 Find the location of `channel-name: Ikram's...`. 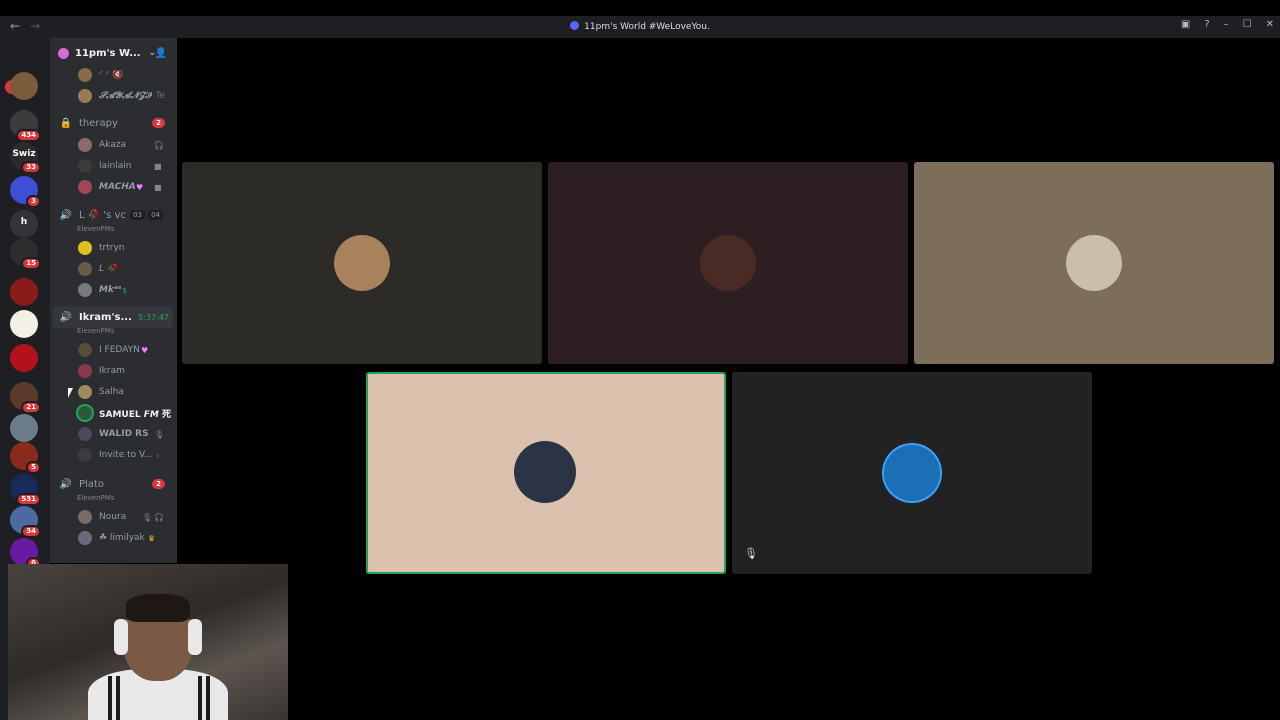

channel-name: Ikram's... is located at coordinates (105, 317).